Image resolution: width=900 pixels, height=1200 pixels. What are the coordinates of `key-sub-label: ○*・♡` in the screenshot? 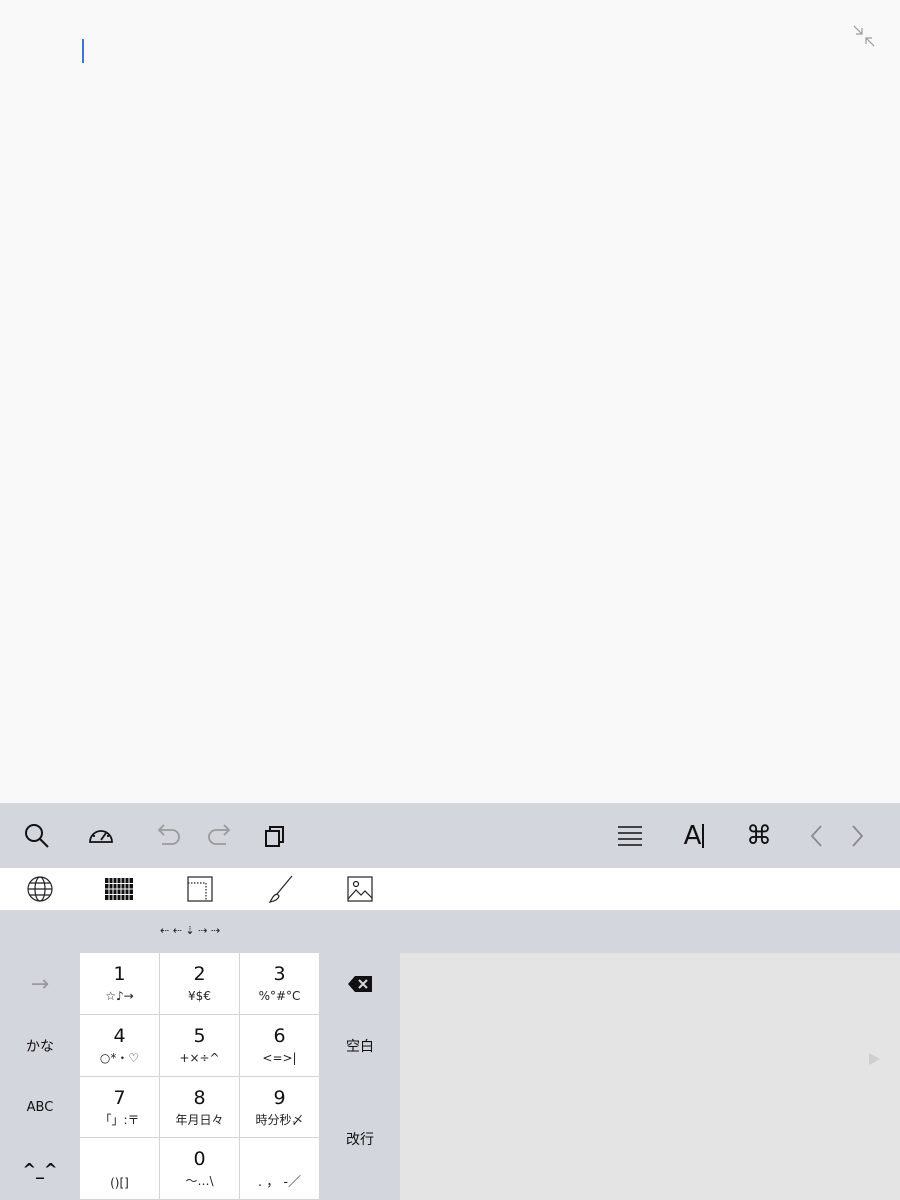 It's located at (119, 1058).